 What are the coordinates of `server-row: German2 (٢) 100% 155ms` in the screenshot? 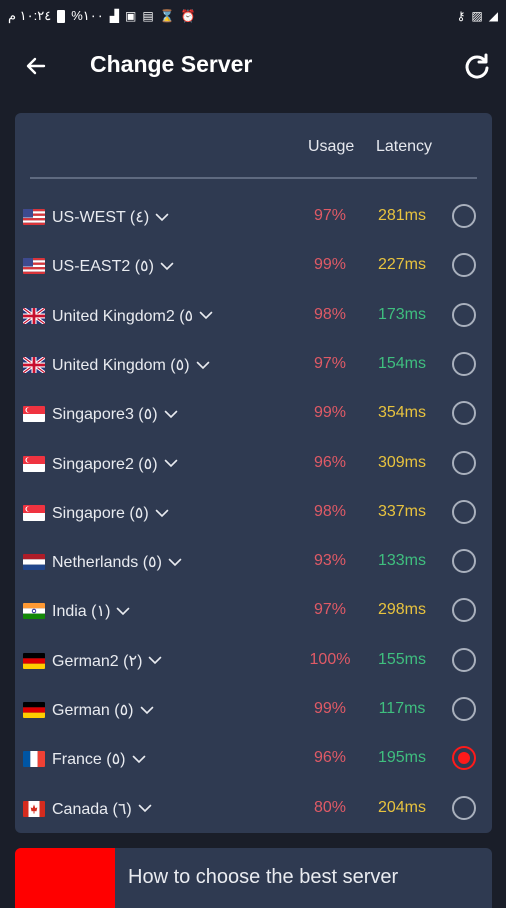 It's located at (253, 661).